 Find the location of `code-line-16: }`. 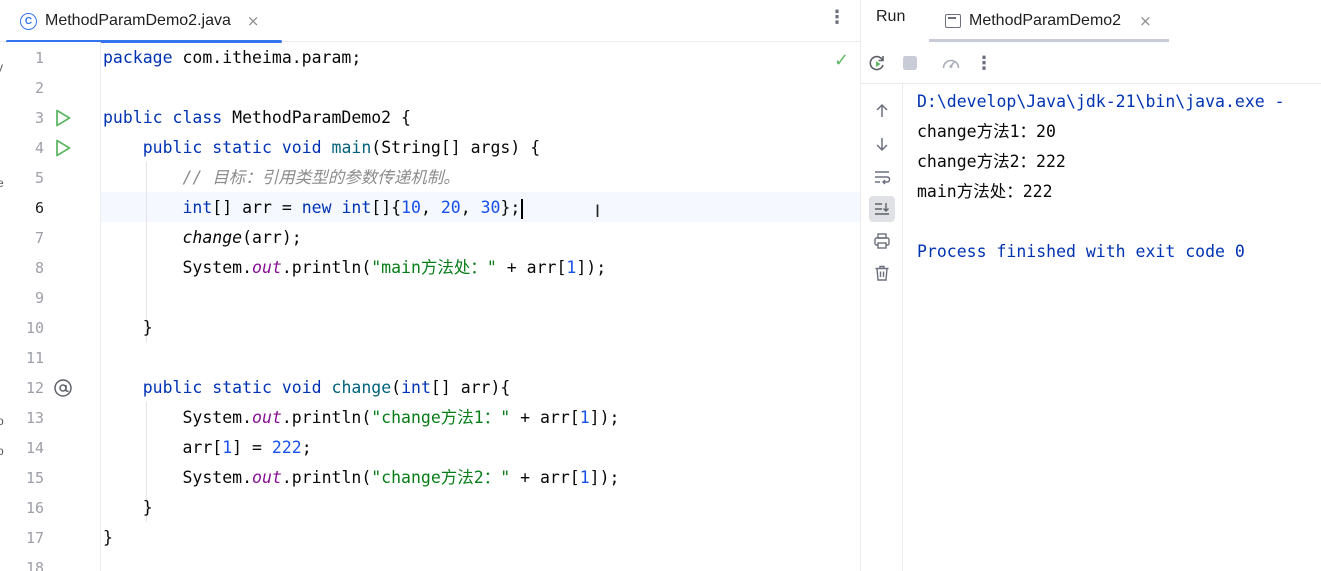

code-line-16: } is located at coordinates (128, 508).